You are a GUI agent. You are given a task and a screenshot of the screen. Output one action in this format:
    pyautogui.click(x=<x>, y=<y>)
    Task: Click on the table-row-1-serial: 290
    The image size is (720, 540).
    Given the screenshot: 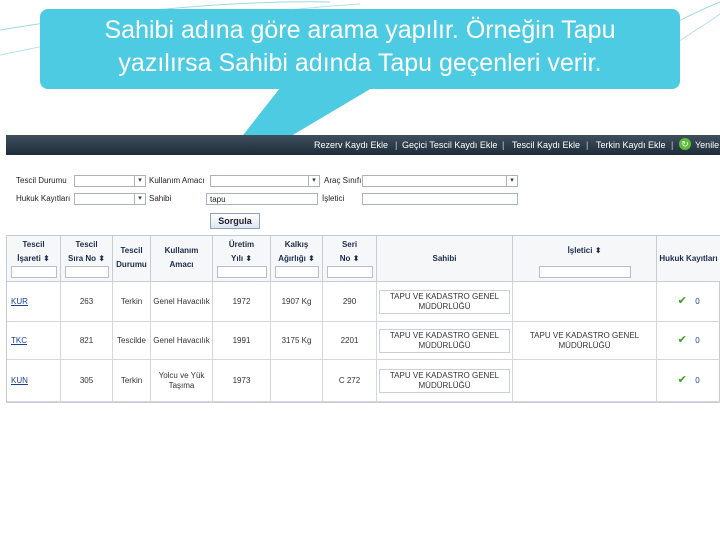 What is the action you would take?
    pyautogui.click(x=350, y=302)
    